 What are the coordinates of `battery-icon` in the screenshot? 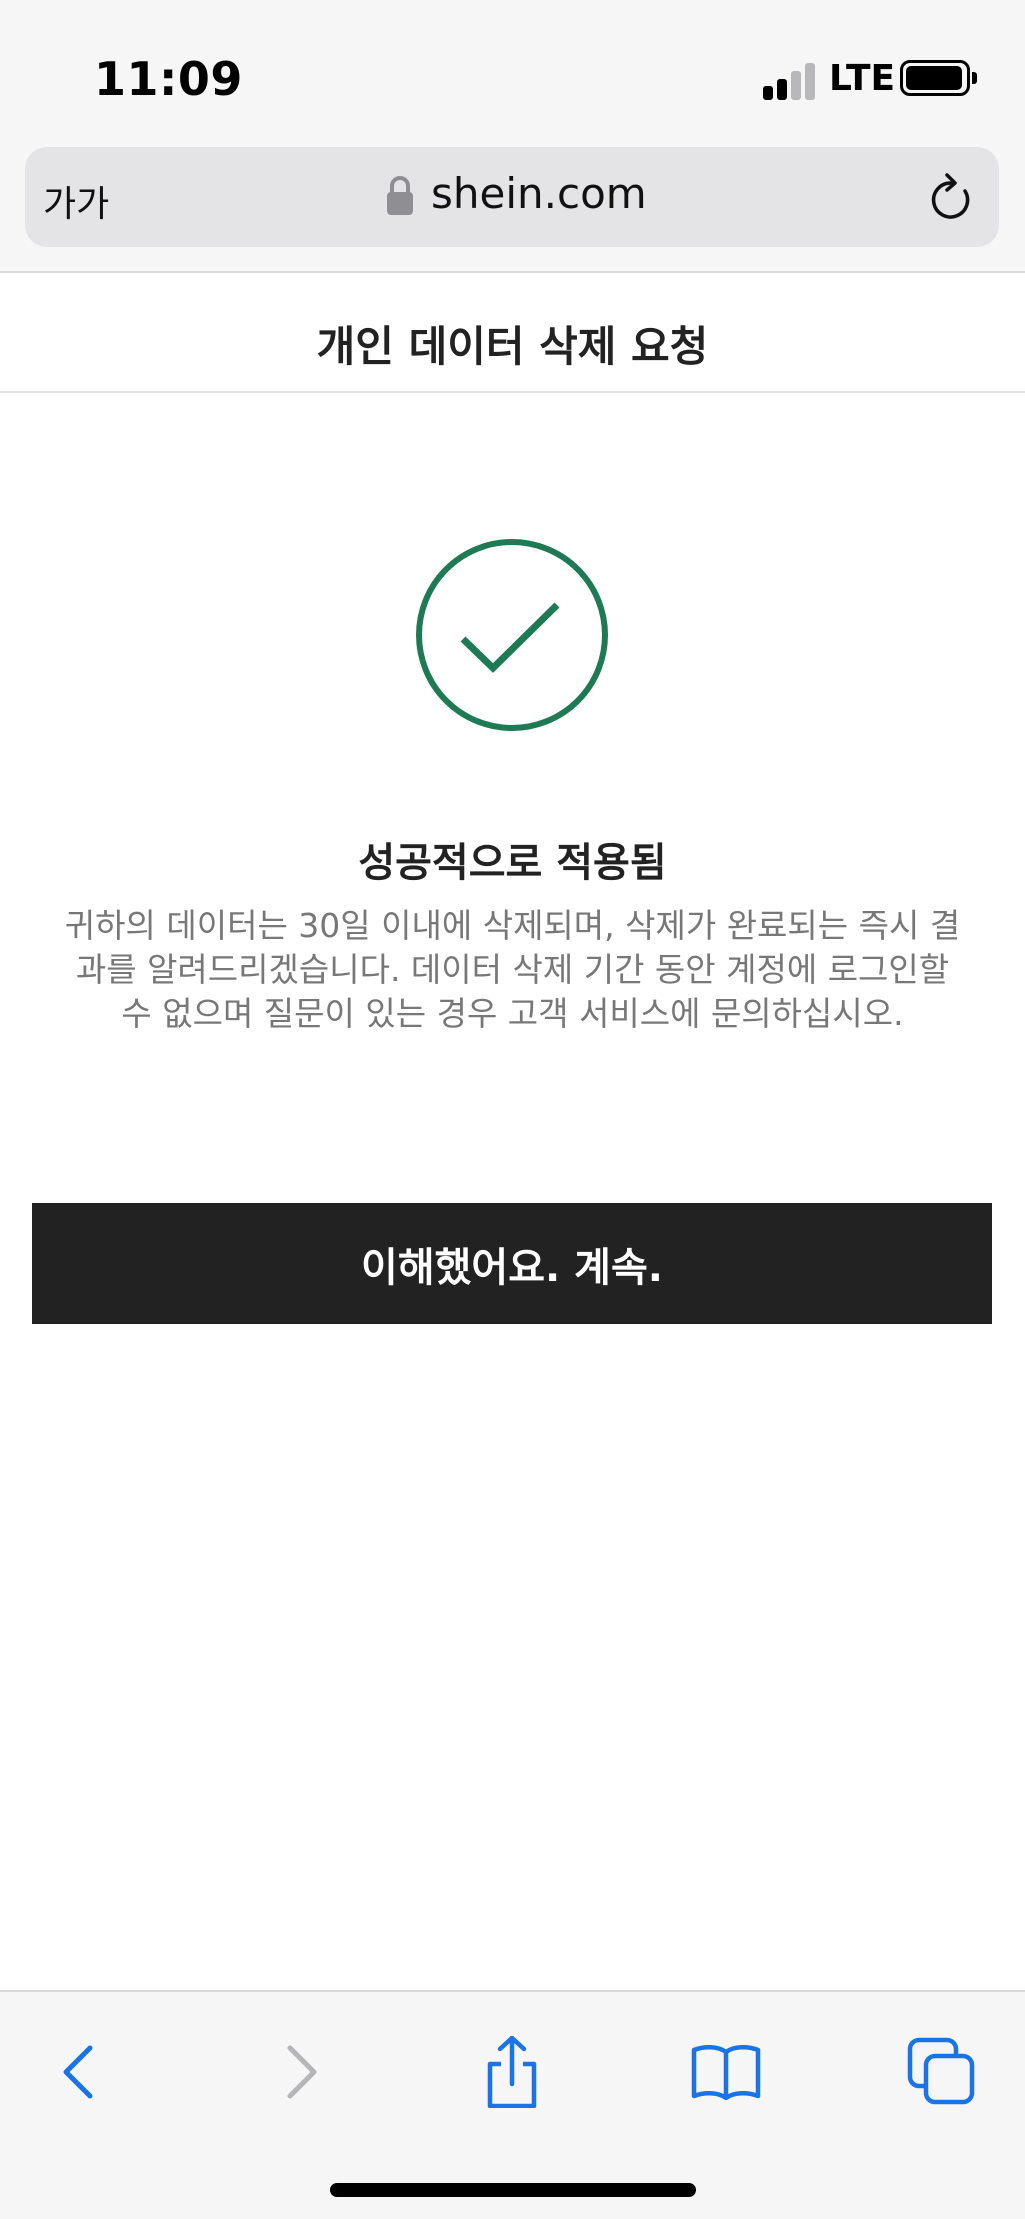 It's located at (935, 78).